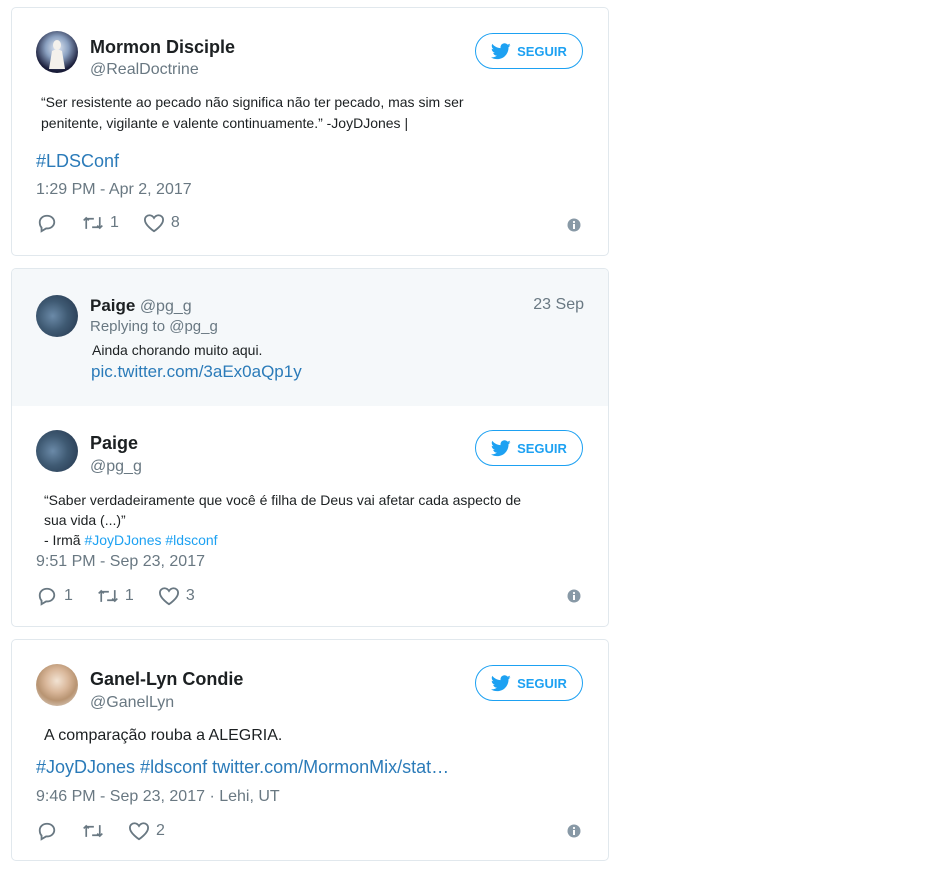 The height and width of the screenshot is (873, 948). What do you see at coordinates (112, 831) in the screenshot?
I see `tweet-actions: 2` at bounding box center [112, 831].